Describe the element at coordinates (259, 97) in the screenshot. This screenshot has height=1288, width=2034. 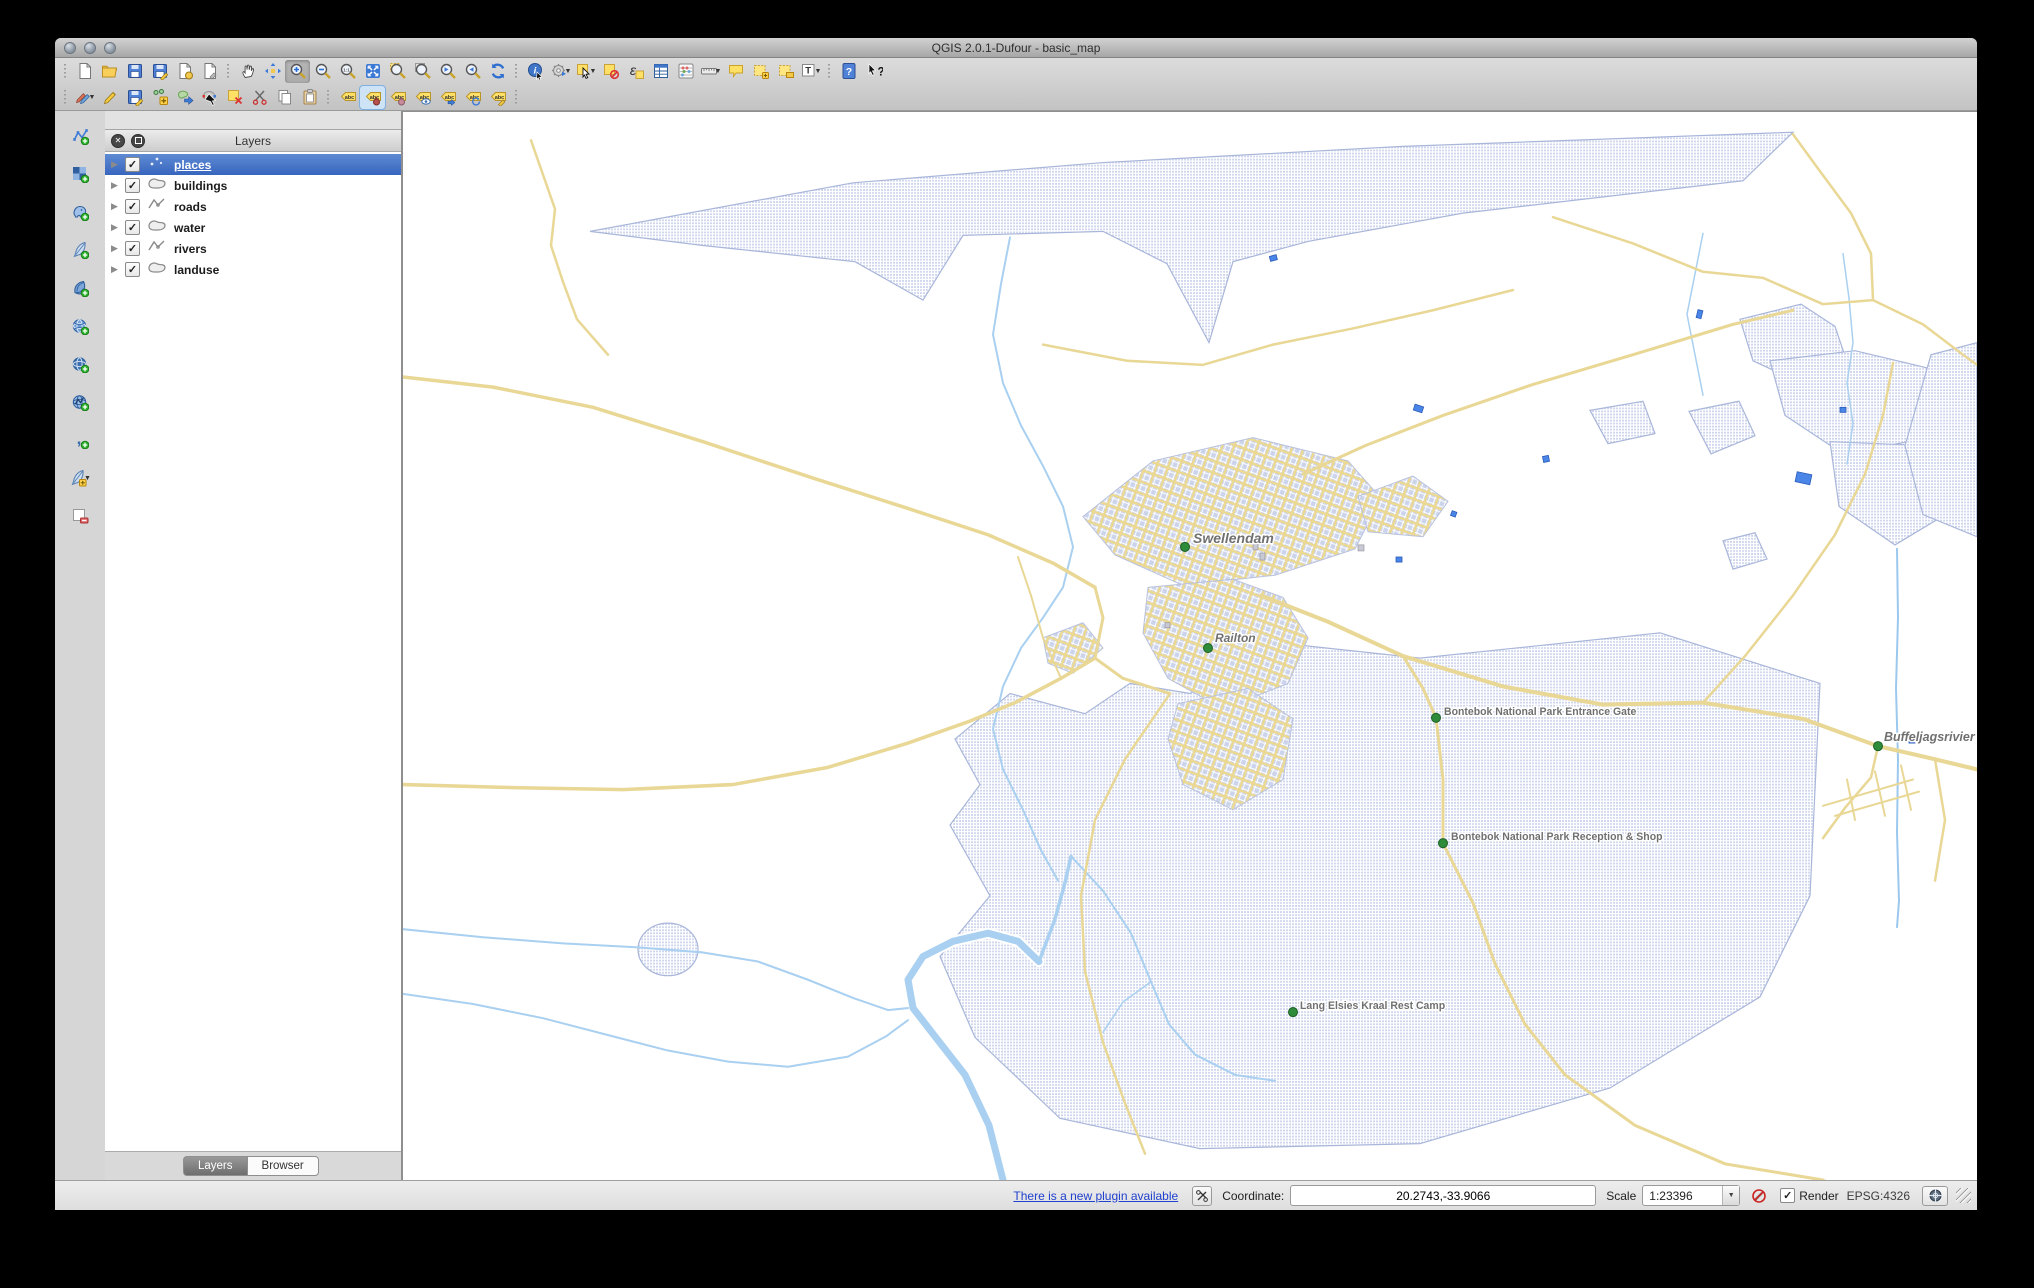
I see `cut-features-icon` at that location.